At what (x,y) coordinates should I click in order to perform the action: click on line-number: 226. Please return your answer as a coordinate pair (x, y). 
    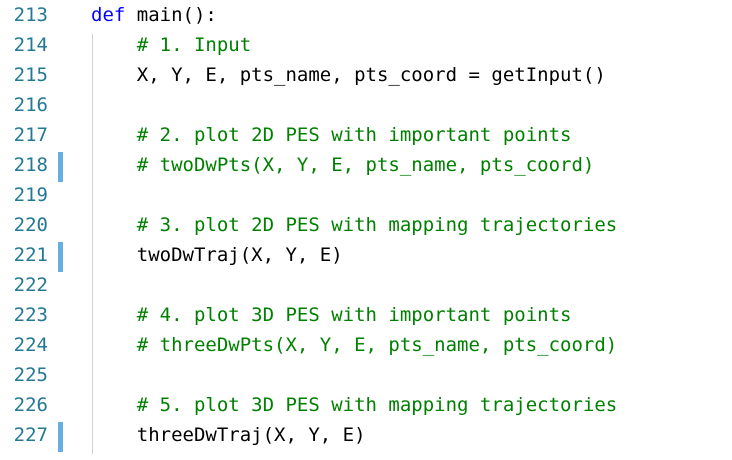
    Looking at the image, I should click on (30, 405).